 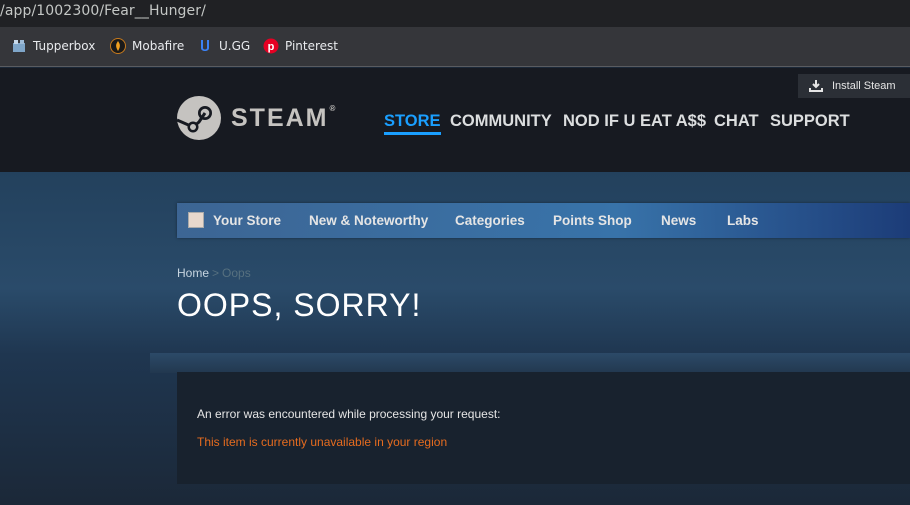 I want to click on store-tab-news: News, so click(x=678, y=220).